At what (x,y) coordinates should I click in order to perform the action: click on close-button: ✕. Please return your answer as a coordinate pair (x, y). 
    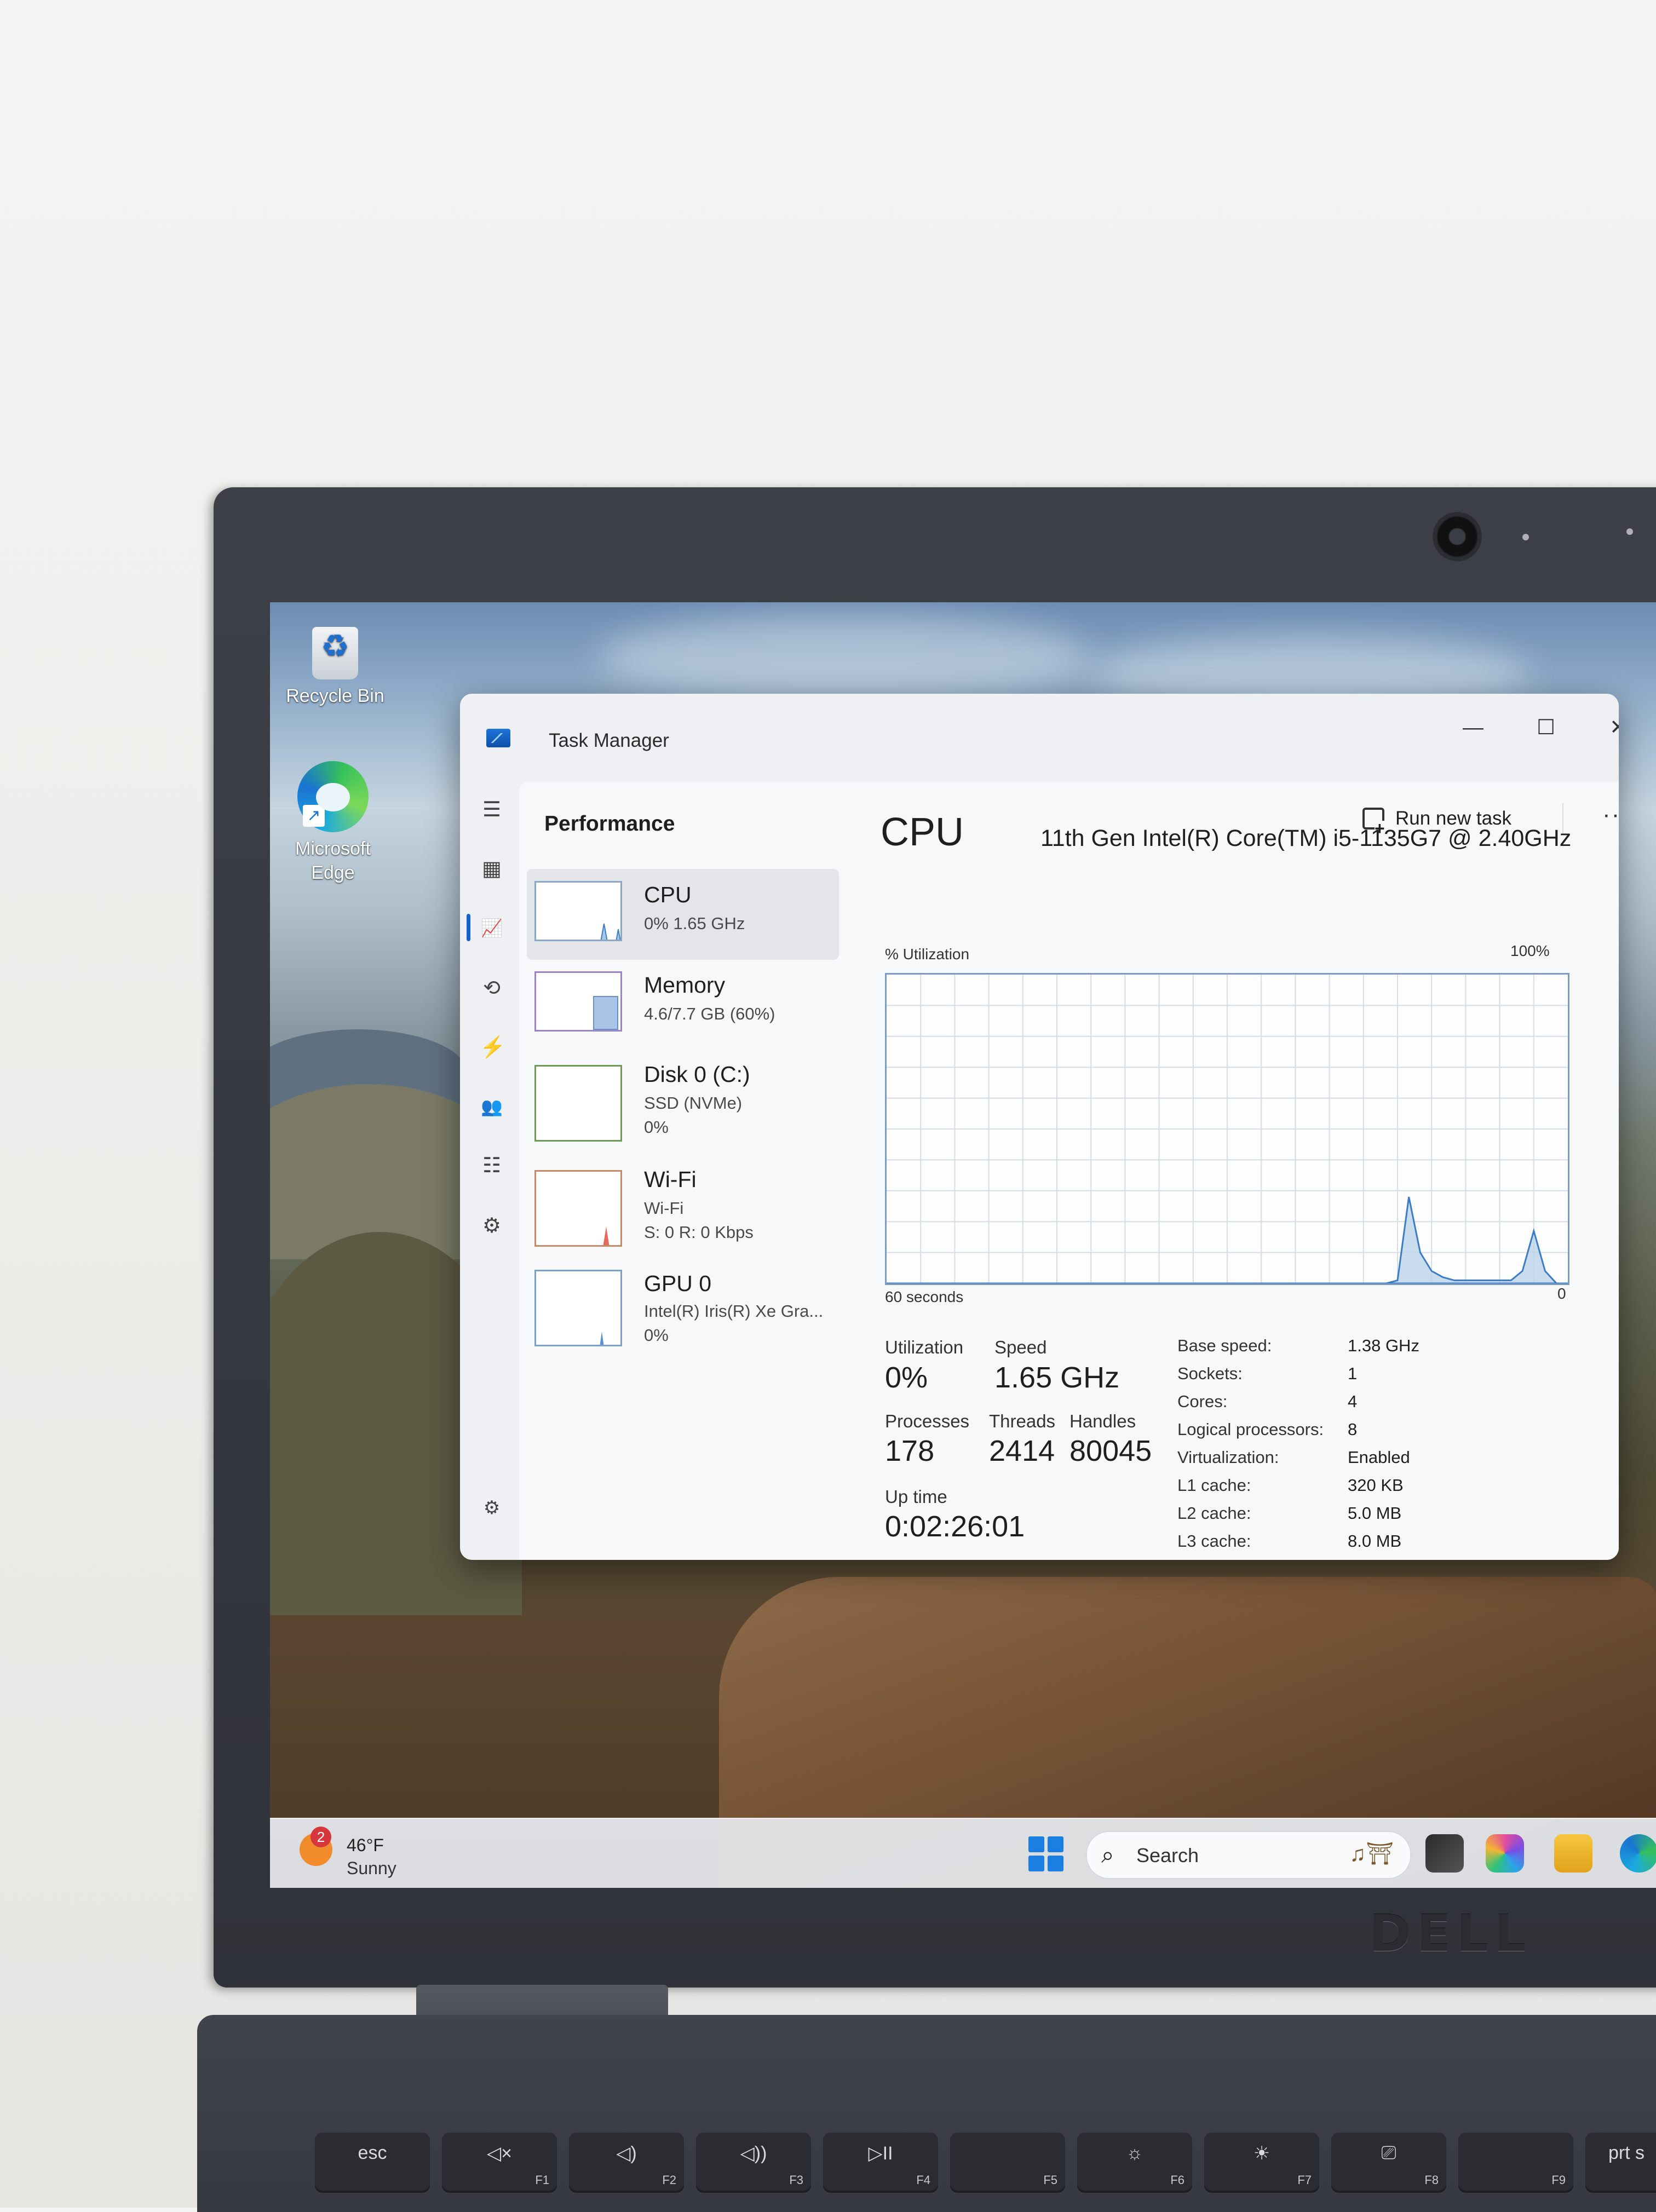
    Looking at the image, I should click on (1607, 728).